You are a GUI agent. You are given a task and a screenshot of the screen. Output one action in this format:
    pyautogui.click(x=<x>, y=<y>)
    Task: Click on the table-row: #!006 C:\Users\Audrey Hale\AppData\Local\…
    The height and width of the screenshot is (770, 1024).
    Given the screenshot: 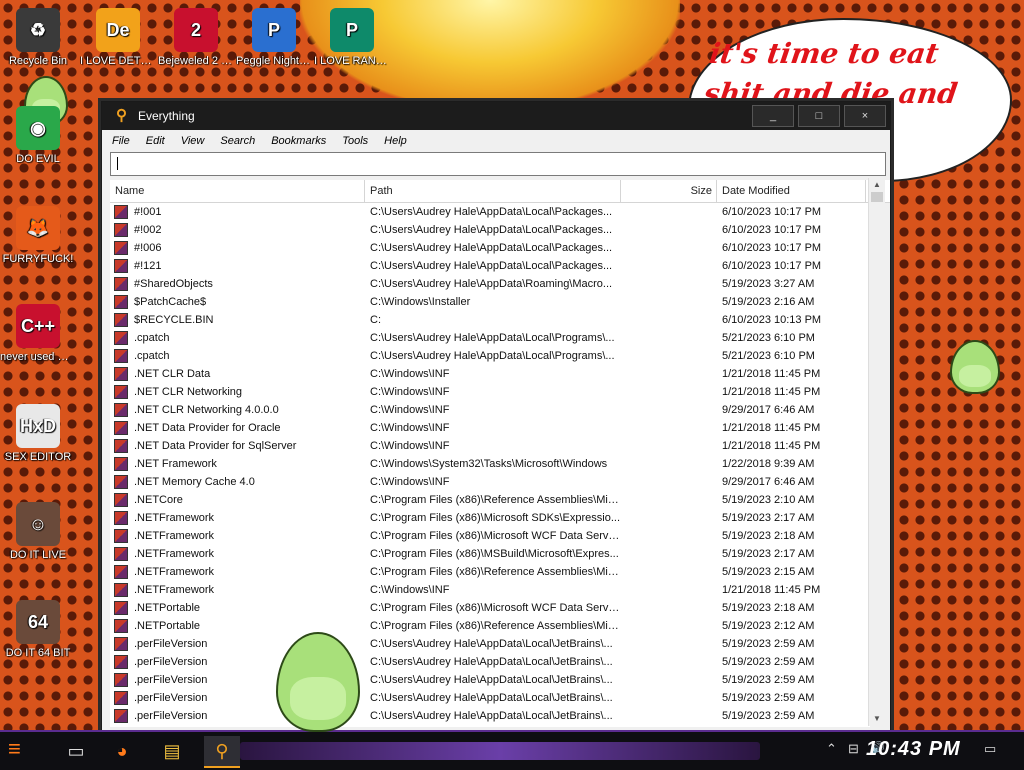 What is the action you would take?
    pyautogui.click(x=490, y=248)
    